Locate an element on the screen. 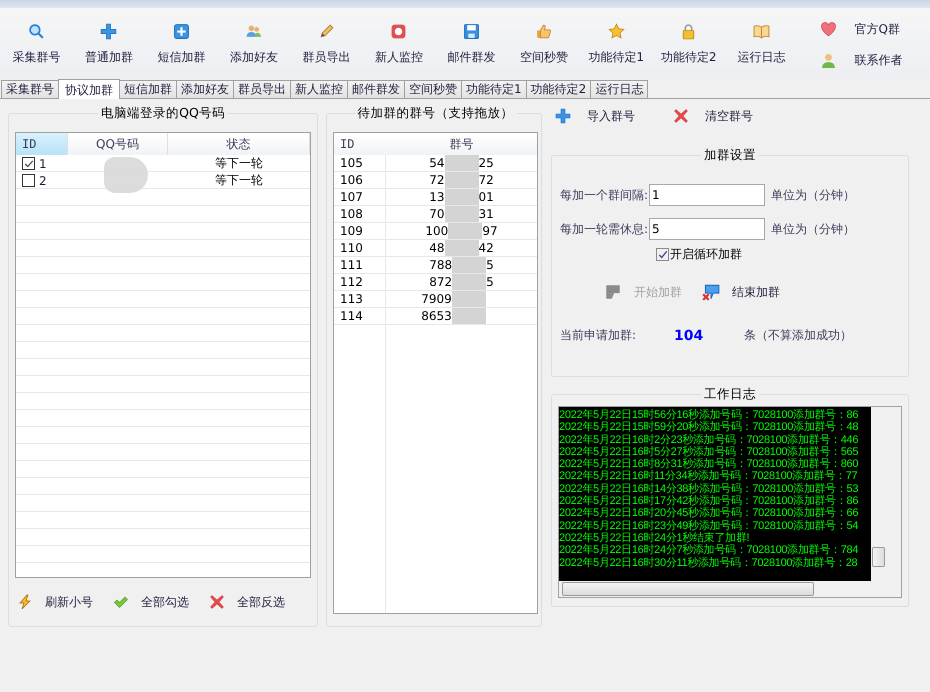  table-cell-text: 112 is located at coordinates (351, 282).